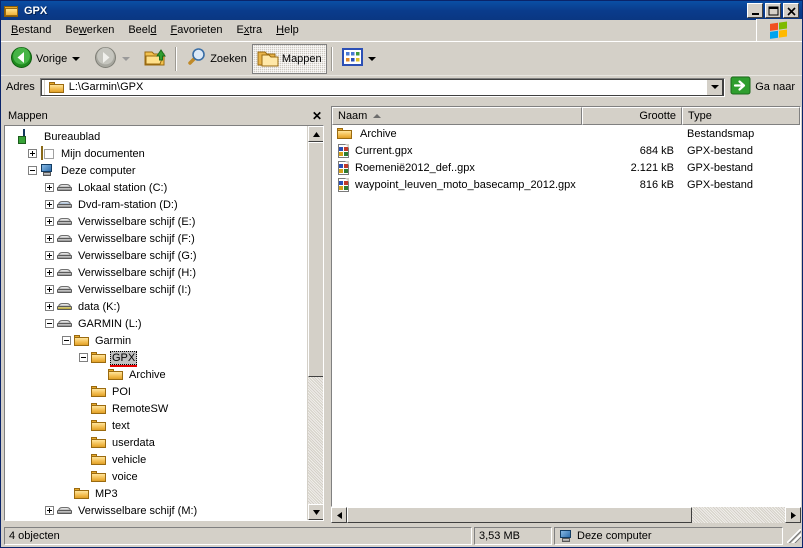 This screenshot has width=803, height=548. Describe the element at coordinates (114, 59) in the screenshot. I see `forward-button` at that location.